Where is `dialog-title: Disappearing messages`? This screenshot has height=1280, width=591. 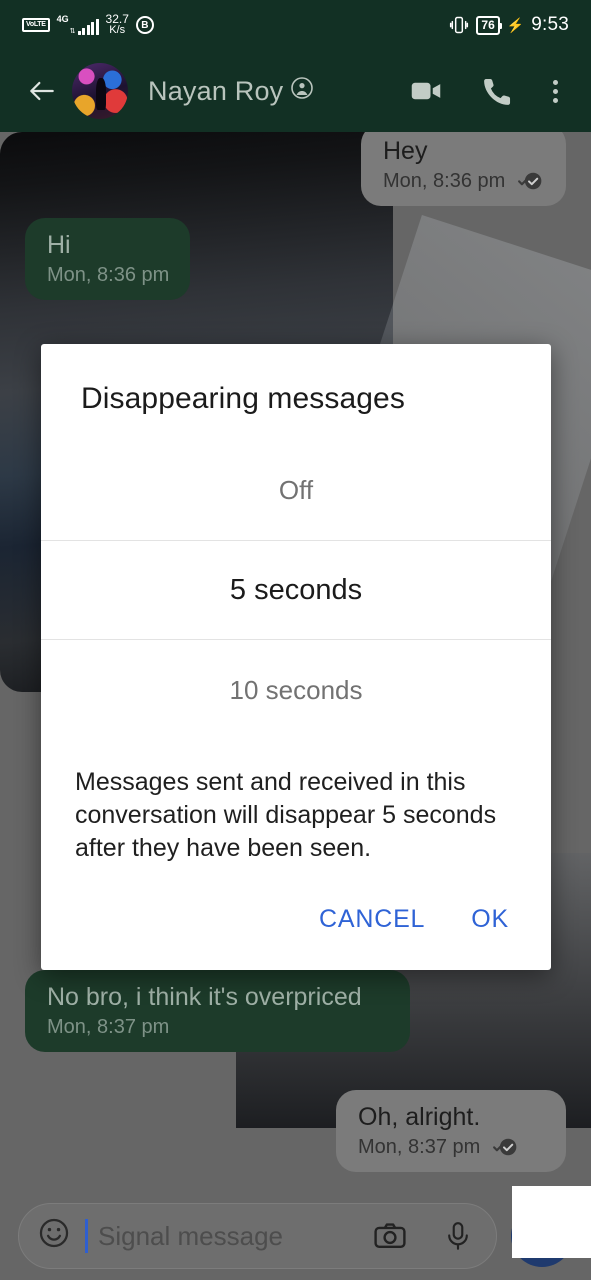 dialog-title: Disappearing messages is located at coordinates (243, 398).